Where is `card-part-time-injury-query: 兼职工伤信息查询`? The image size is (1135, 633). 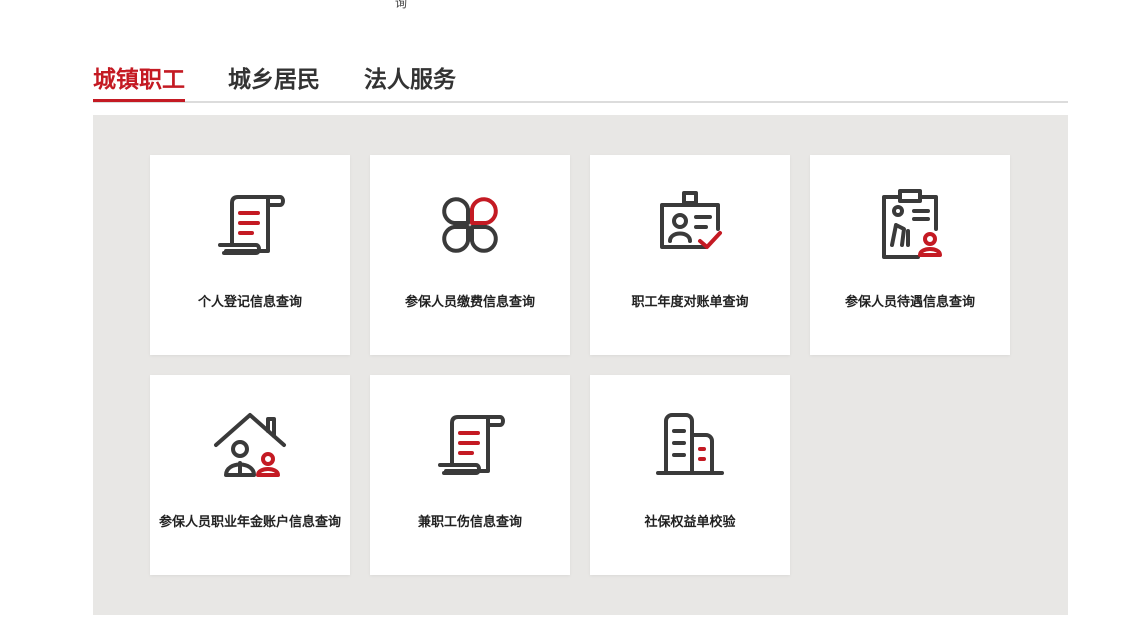
card-part-time-injury-query: 兼职工伤信息查询 is located at coordinates (470, 475).